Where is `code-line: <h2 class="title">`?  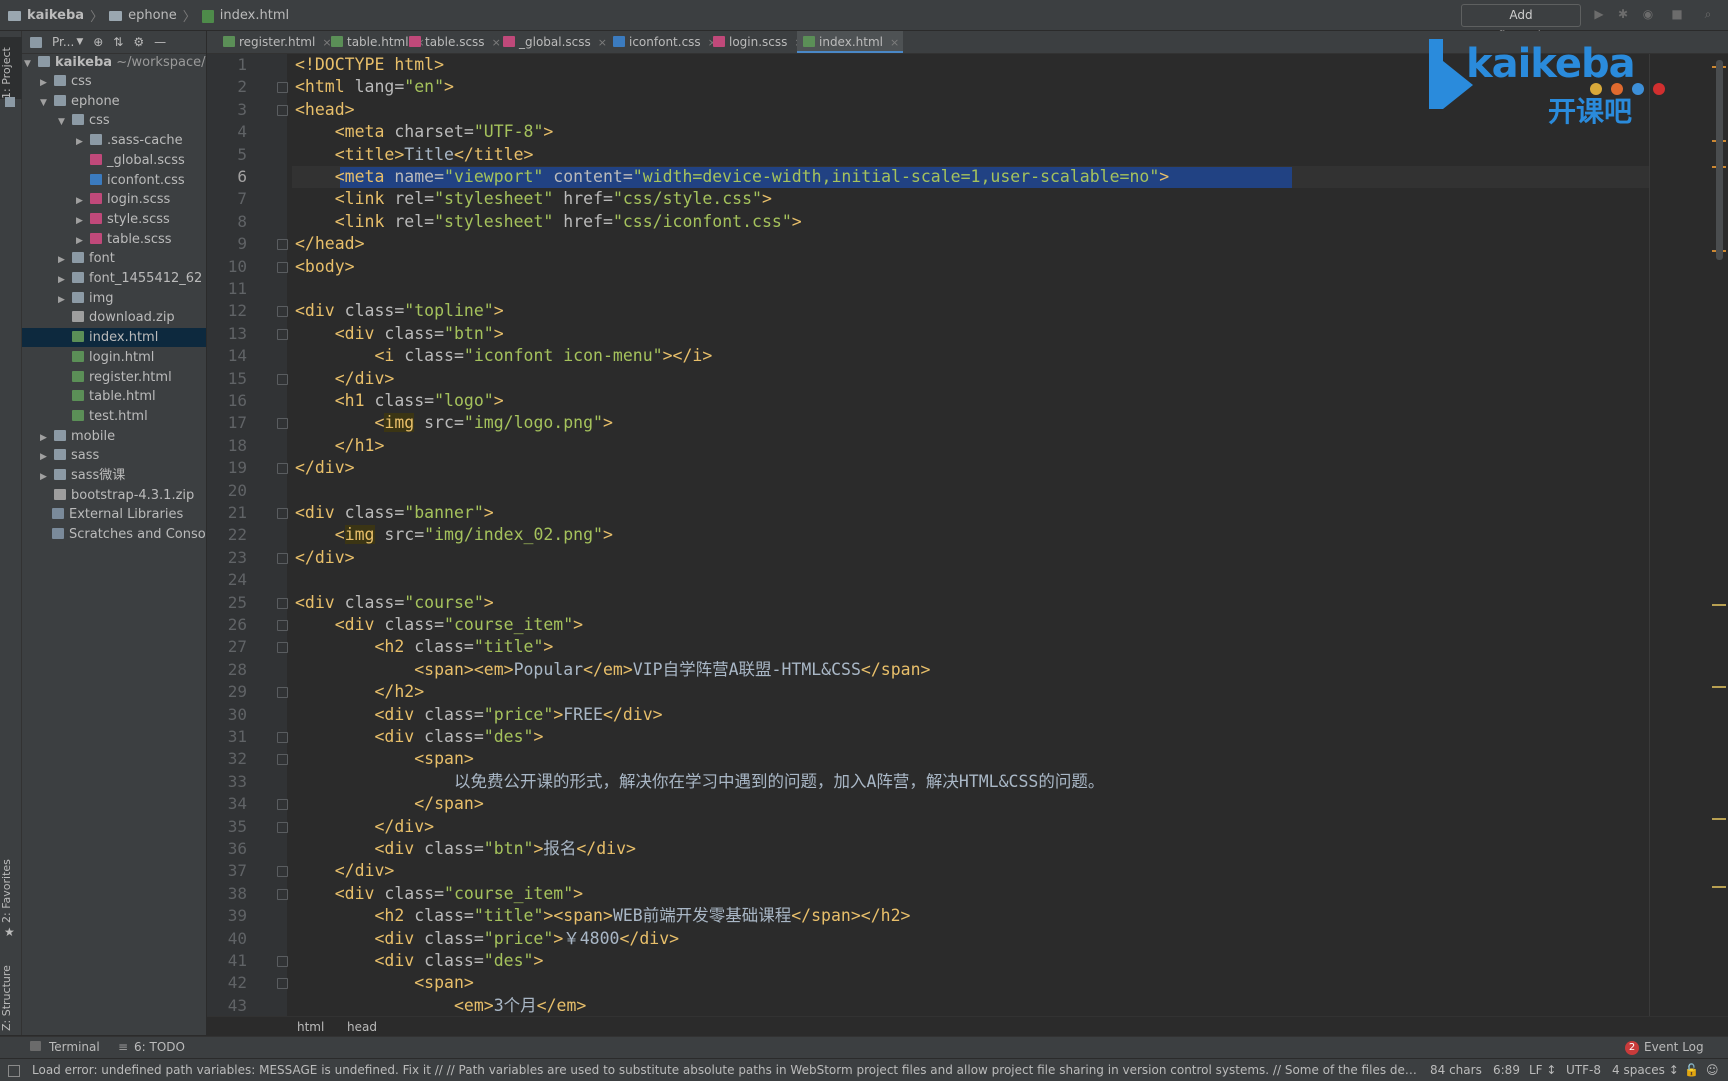 code-line: <h2 class="title"> is located at coordinates (424, 647).